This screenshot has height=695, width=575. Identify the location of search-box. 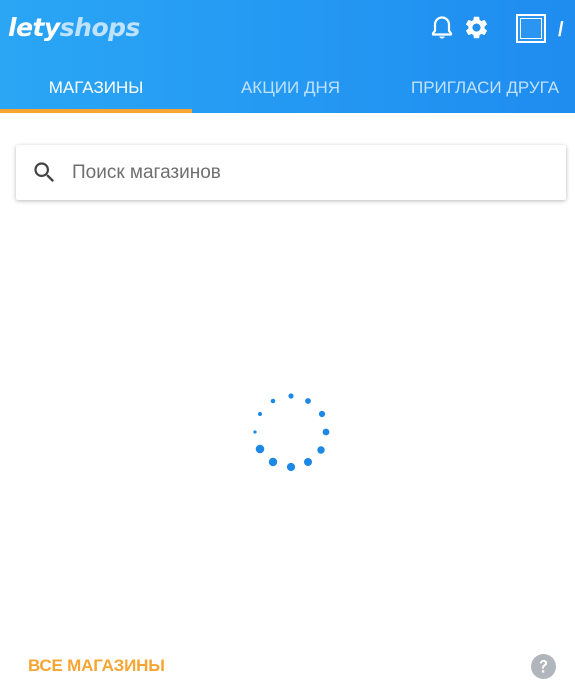
(291, 172).